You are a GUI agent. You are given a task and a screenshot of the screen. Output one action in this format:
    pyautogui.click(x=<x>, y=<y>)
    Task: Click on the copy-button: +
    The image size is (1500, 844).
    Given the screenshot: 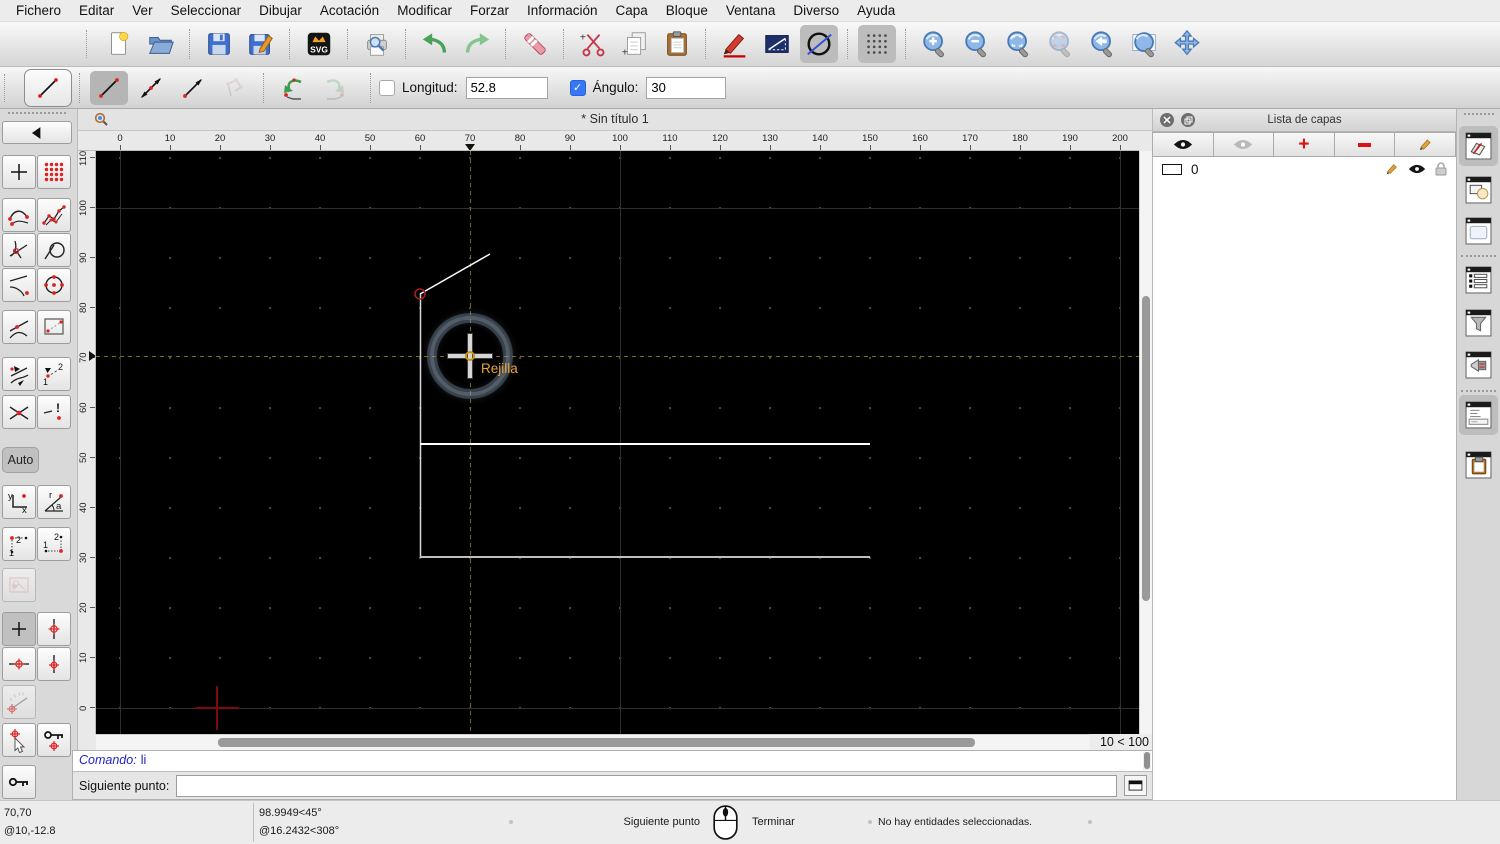 What is the action you would take?
    pyautogui.click(x=635, y=44)
    